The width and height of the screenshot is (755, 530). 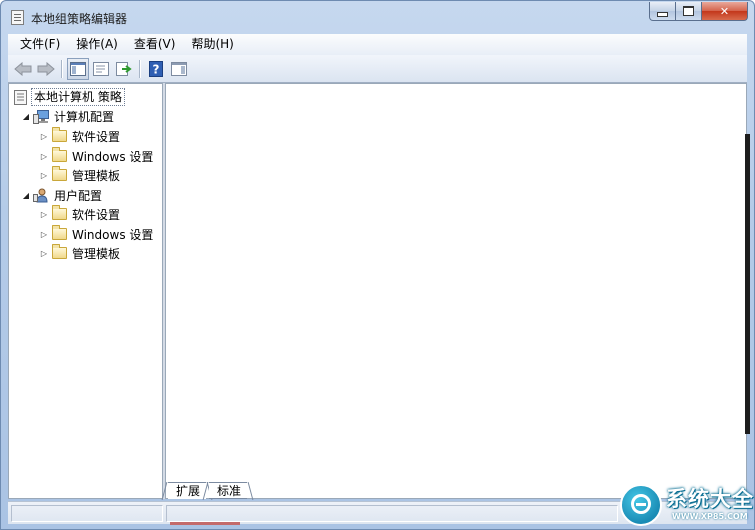 I want to click on close-button: ✕, so click(x=725, y=11).